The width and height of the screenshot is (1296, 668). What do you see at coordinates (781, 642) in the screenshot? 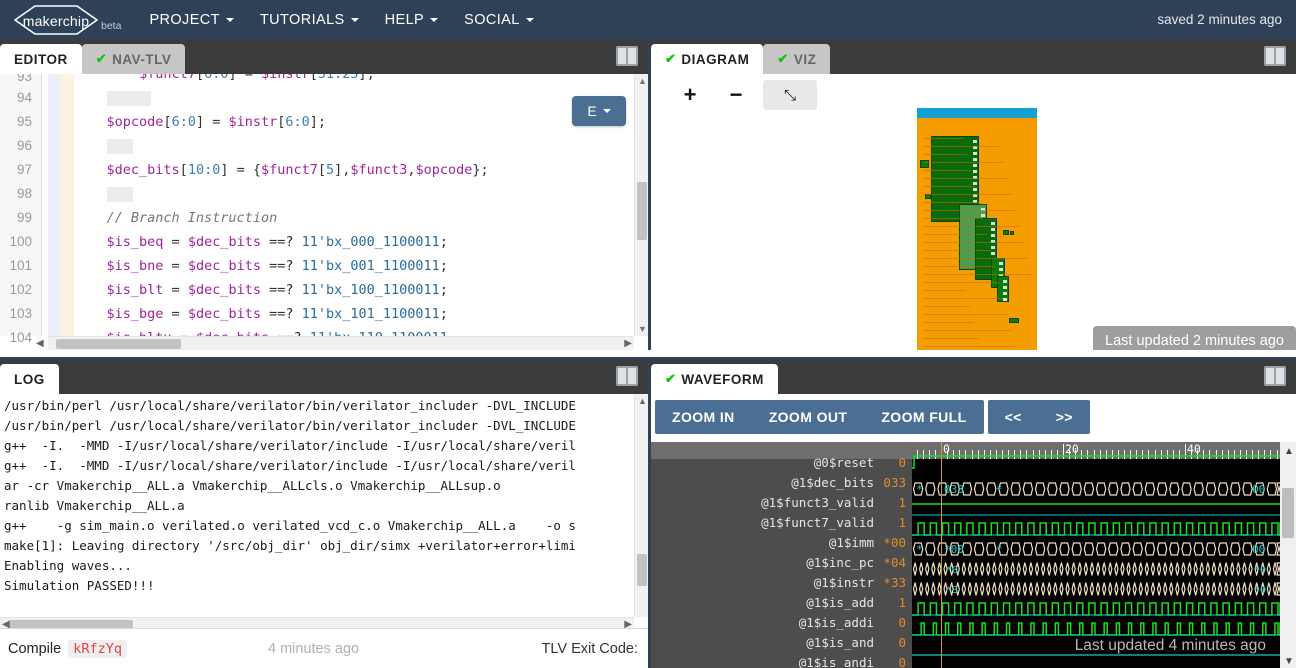
I see `signal-row: @1$is_and 0` at bounding box center [781, 642].